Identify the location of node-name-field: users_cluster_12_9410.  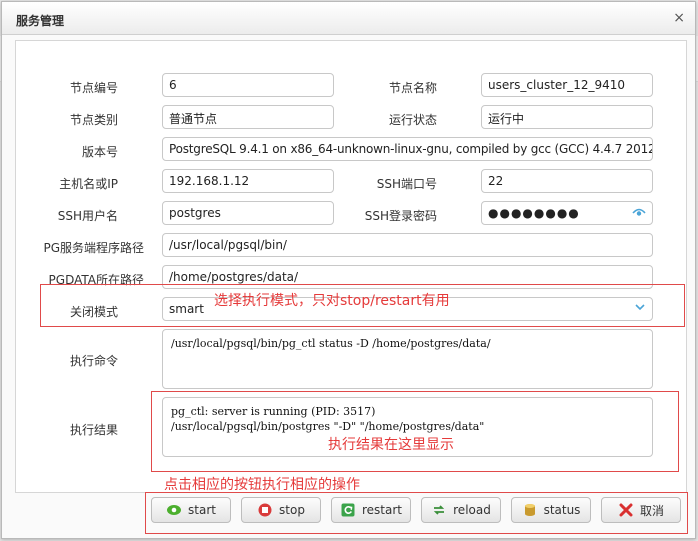
(567, 85).